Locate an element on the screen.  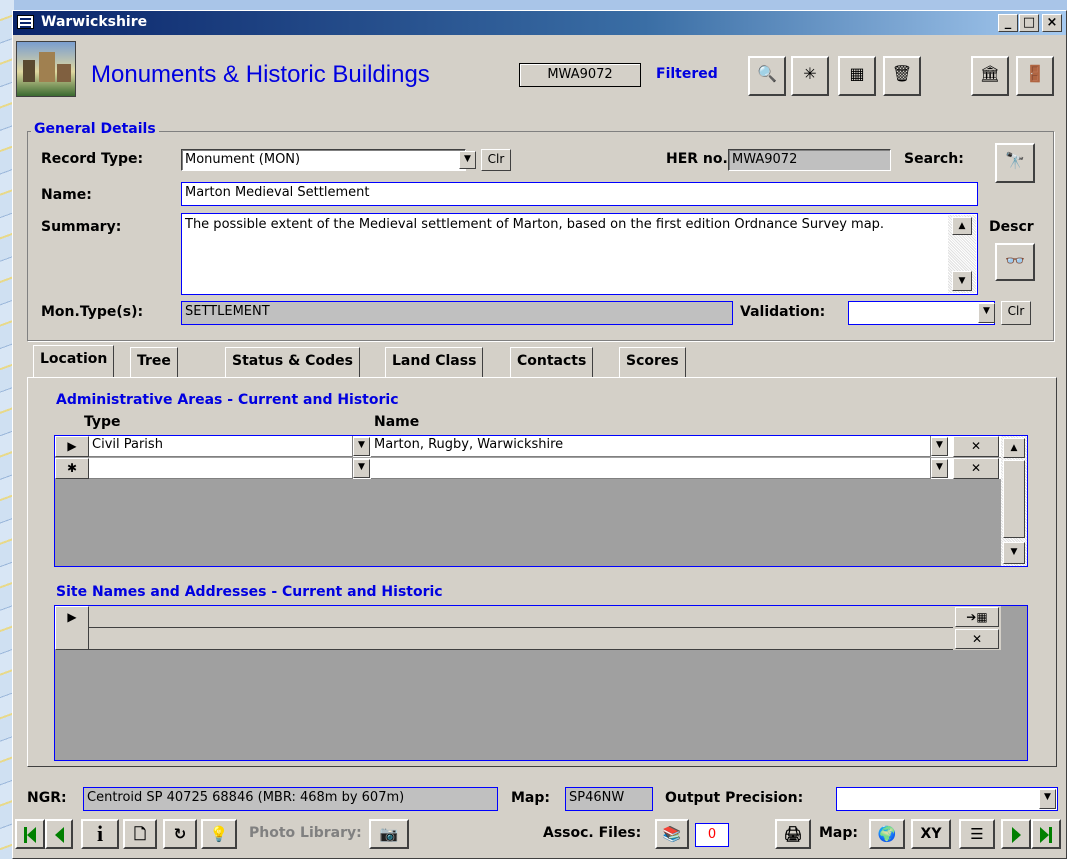
name-field: Marton Medieval Settlement is located at coordinates (579, 194).